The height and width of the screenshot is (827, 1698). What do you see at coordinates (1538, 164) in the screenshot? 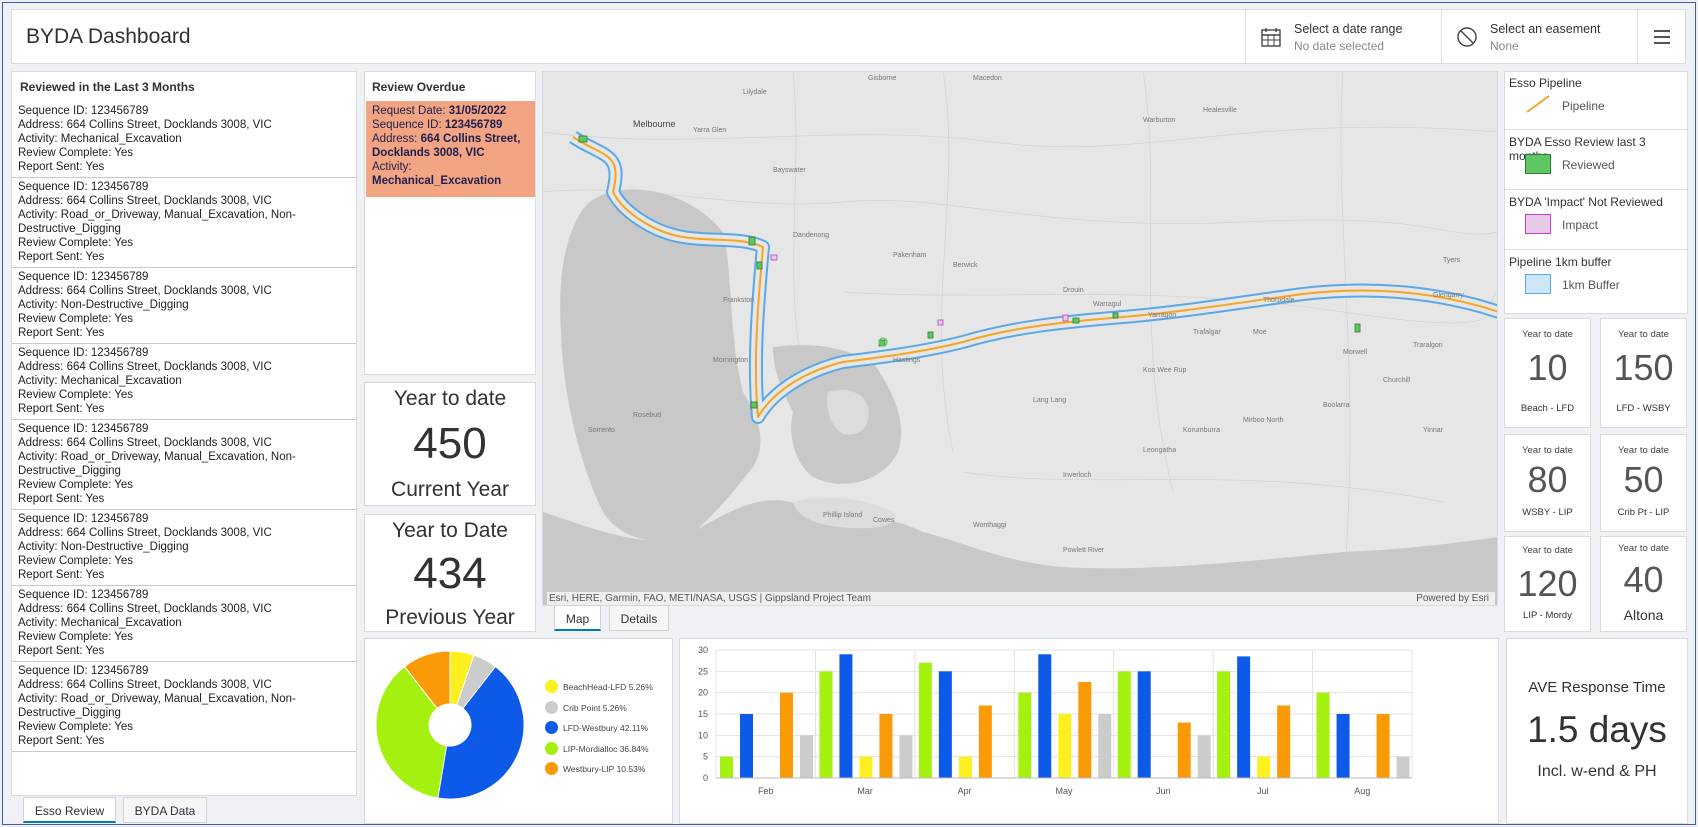
I see `reviewed-swatch-icon` at bounding box center [1538, 164].